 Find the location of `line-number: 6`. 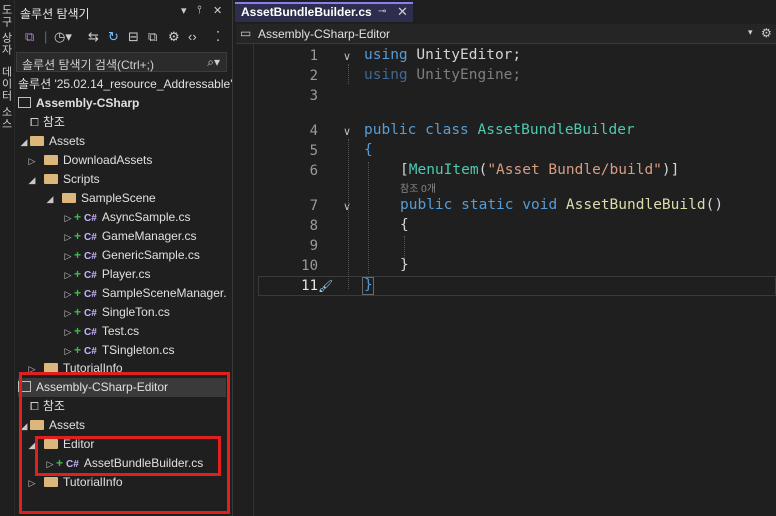

line-number: 6 is located at coordinates (313, 171).